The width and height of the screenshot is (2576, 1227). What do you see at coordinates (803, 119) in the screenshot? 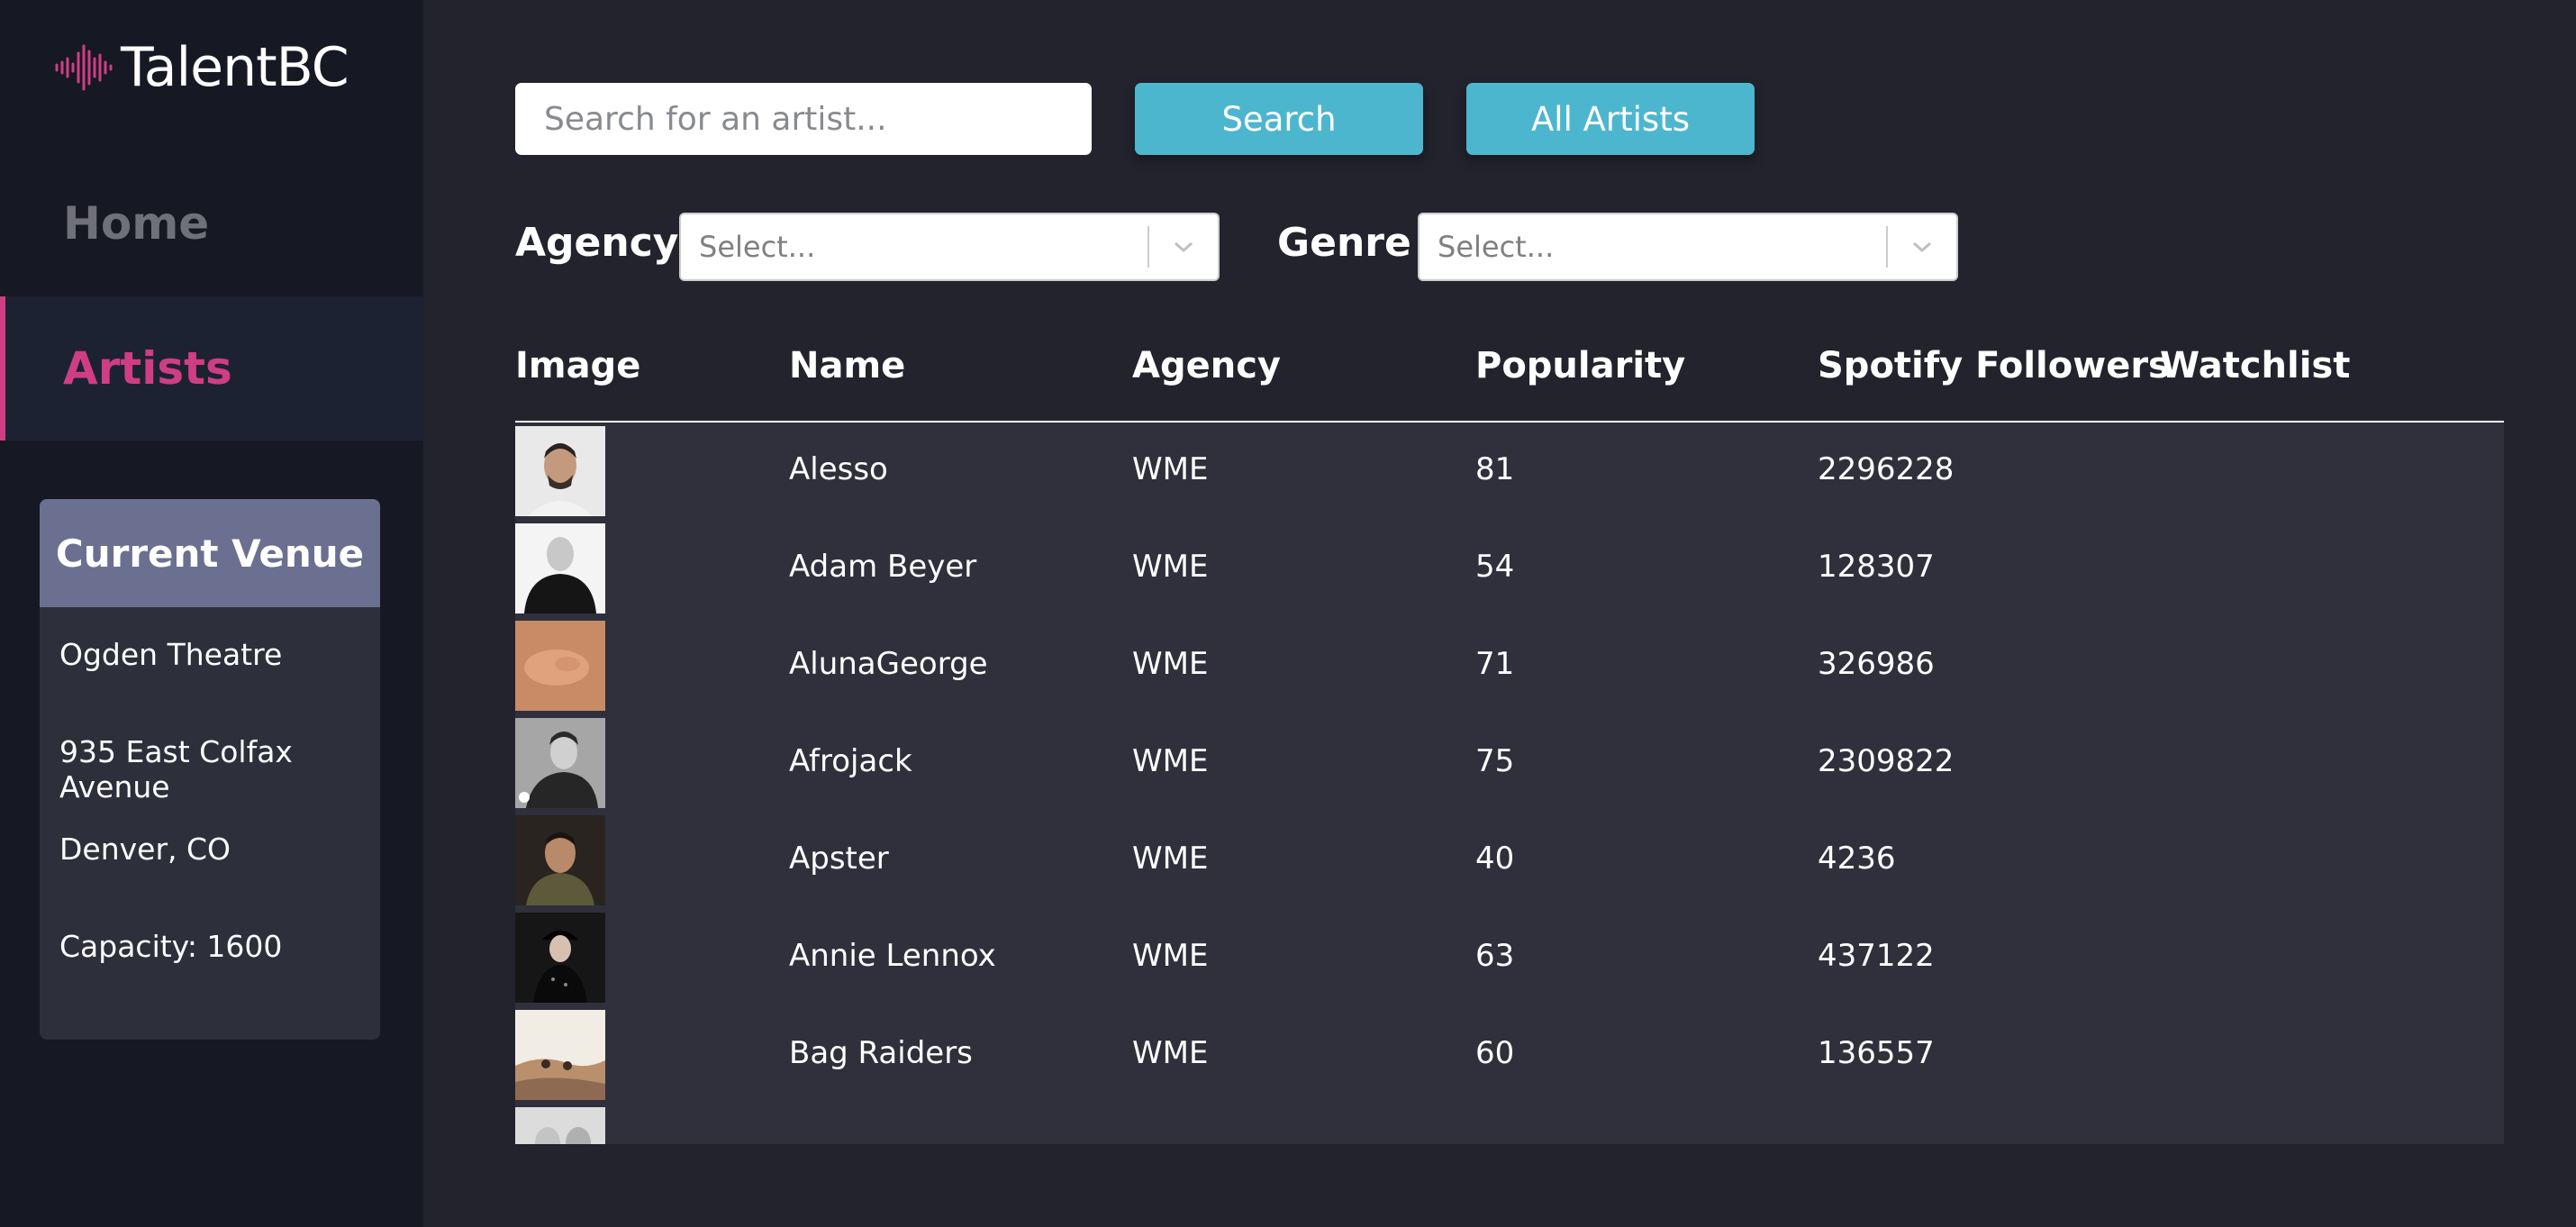
I see `artist-search-input` at bounding box center [803, 119].